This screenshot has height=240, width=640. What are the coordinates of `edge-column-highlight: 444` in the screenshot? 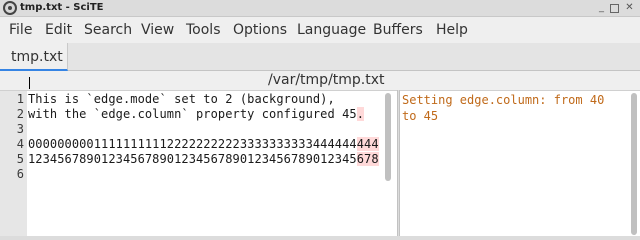 It's located at (367, 144).